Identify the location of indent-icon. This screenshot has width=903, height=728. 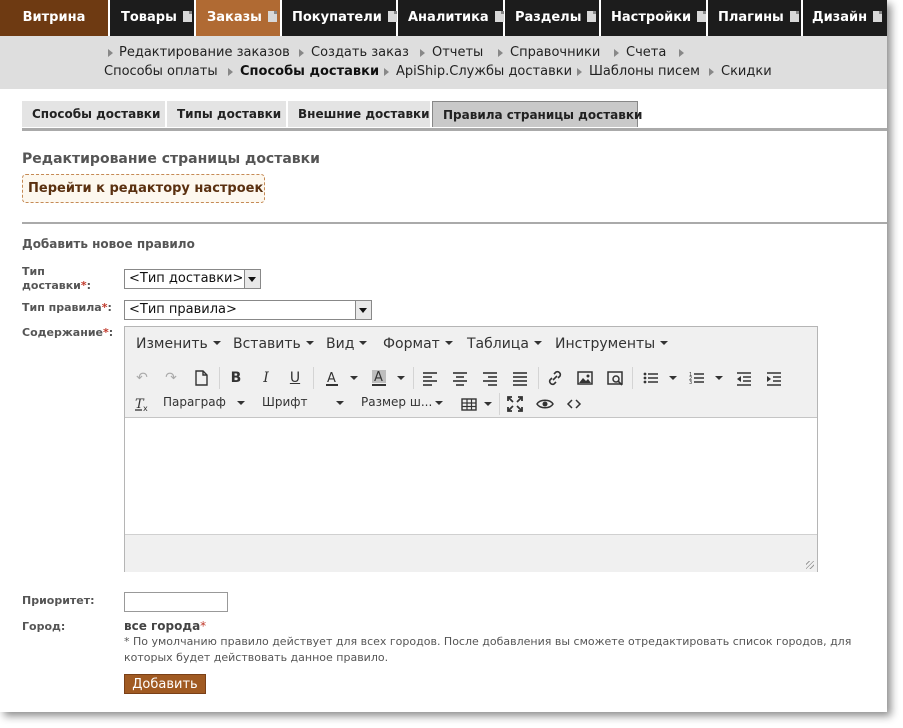
(774, 378).